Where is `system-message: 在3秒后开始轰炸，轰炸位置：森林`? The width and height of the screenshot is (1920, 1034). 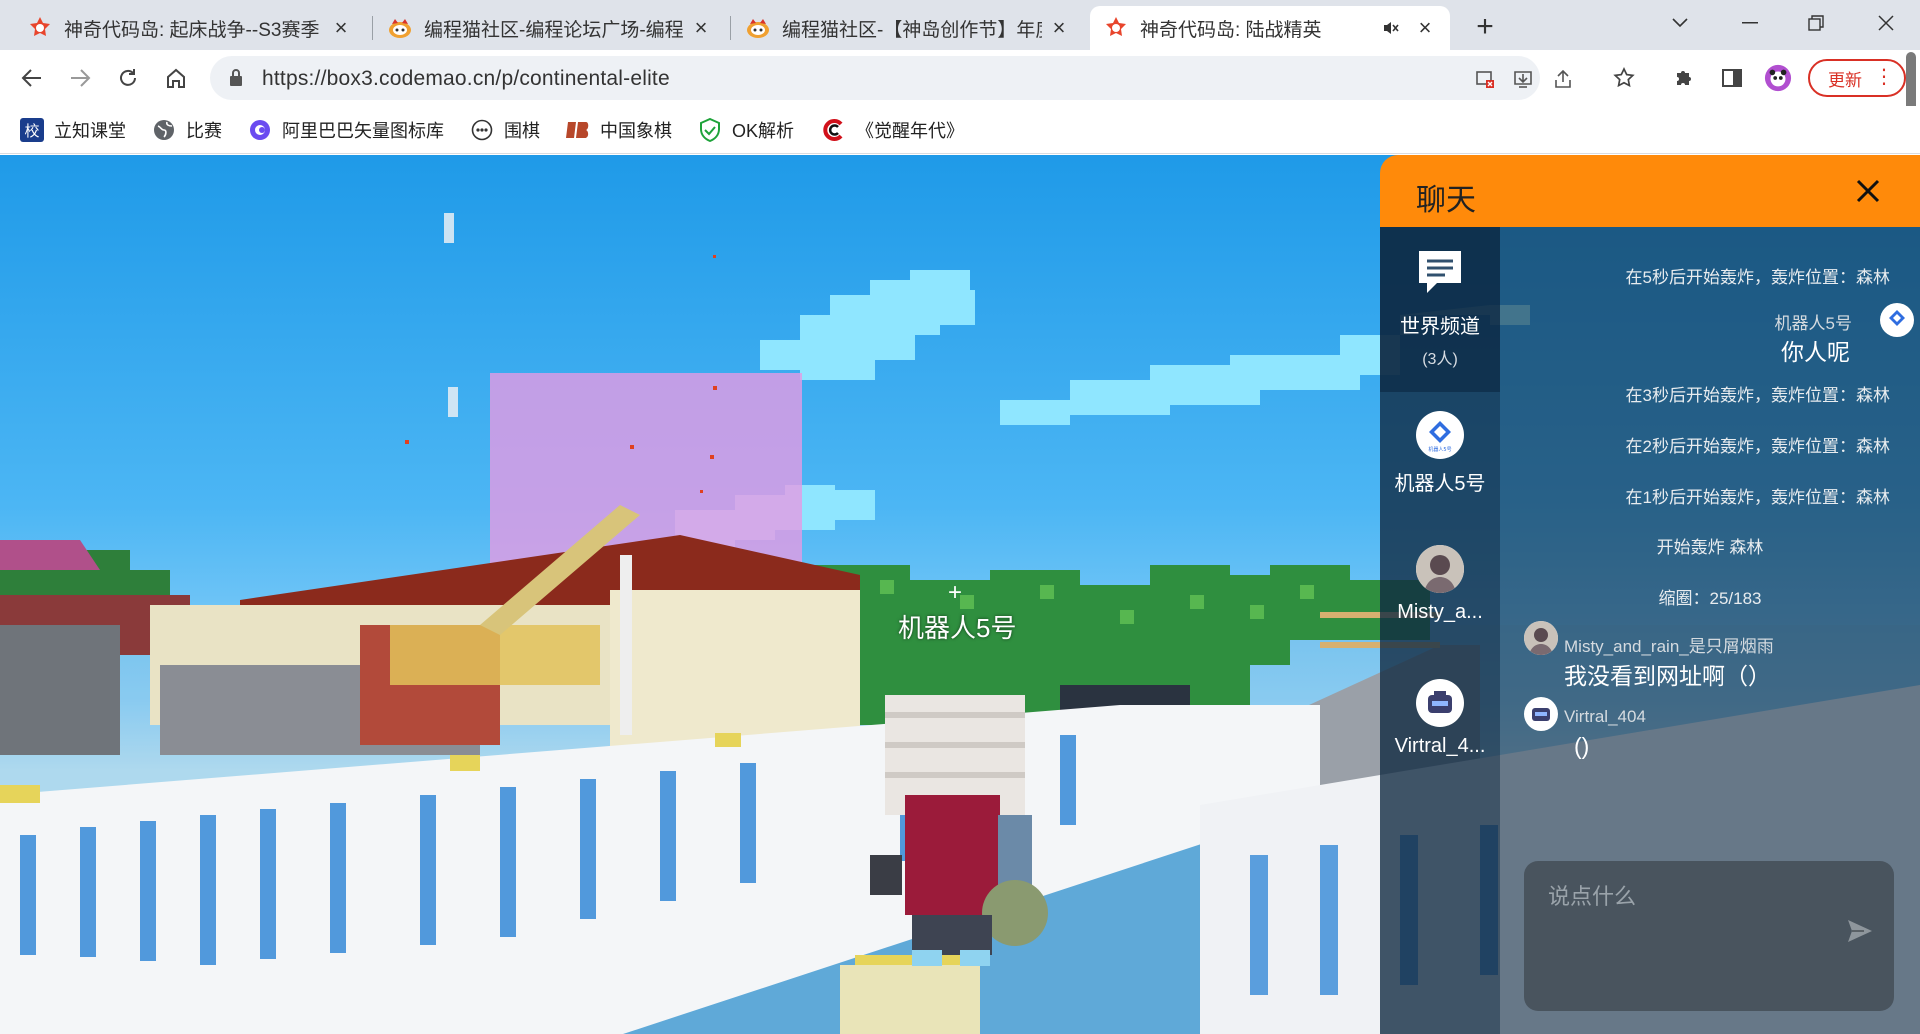
system-message: 在3秒后开始轰炸，轰炸位置：森林 is located at coordinates (1757, 395).